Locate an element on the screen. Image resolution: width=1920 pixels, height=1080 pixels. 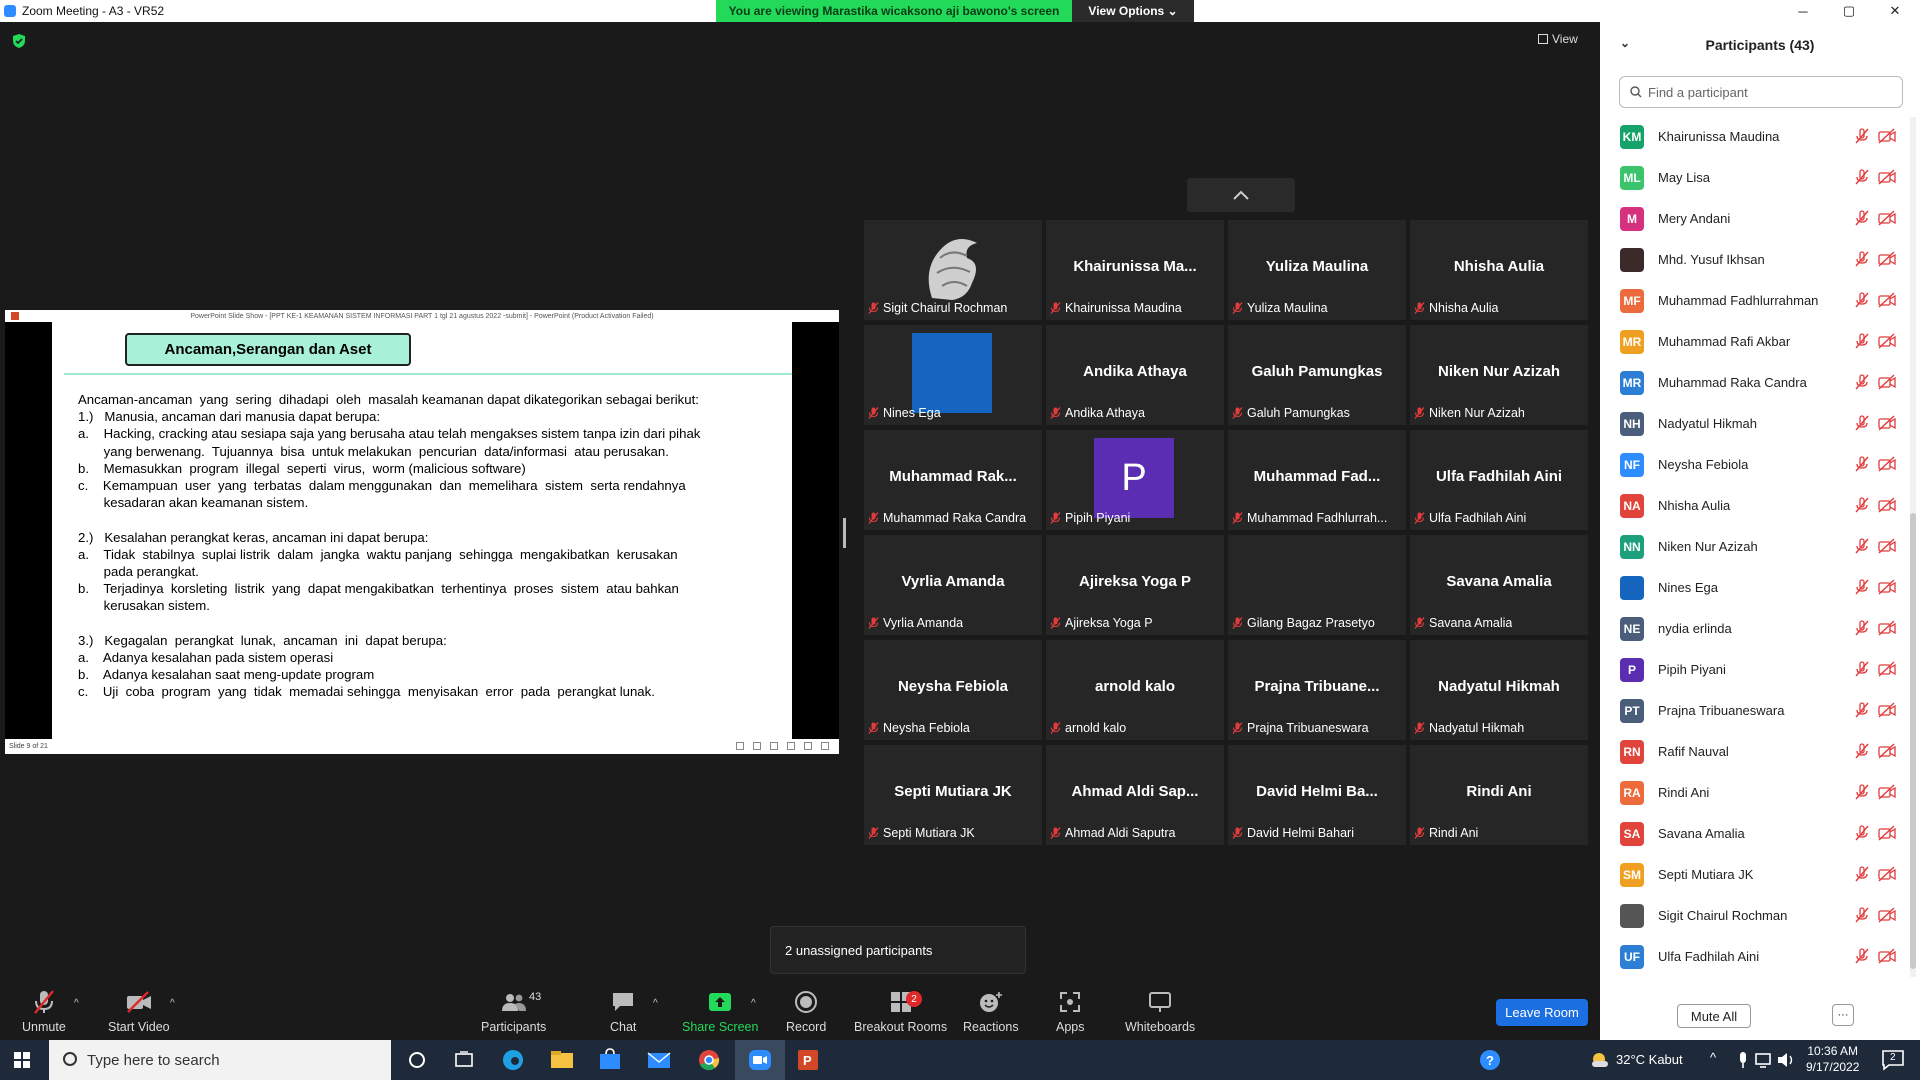
more-options-button: ··· is located at coordinates (1843, 1015).